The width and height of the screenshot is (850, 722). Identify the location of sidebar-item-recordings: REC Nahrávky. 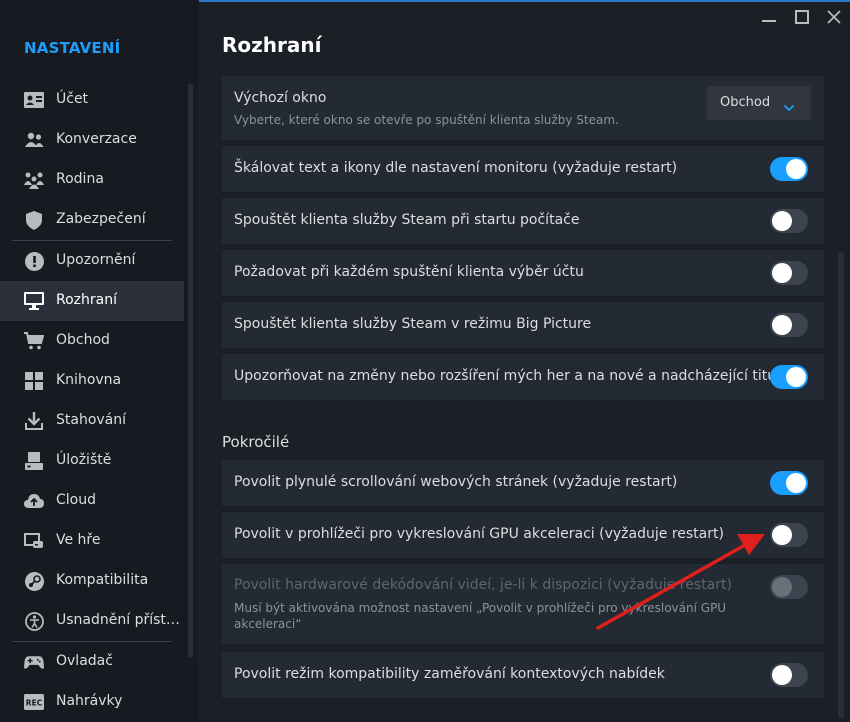
(92, 702).